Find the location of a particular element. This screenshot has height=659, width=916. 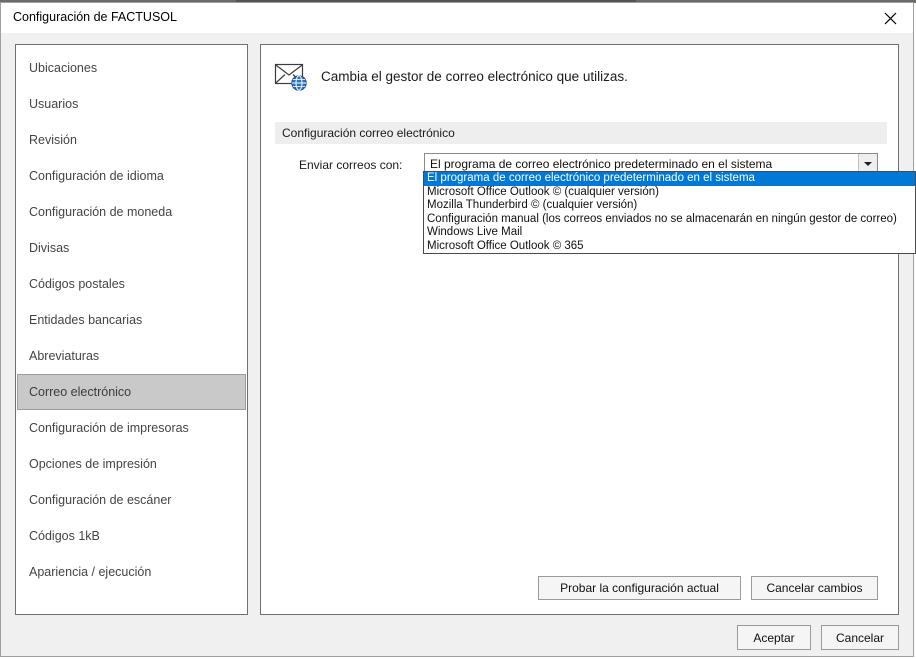

window-title: Configuración de FACTUSOL is located at coordinates (95, 17).